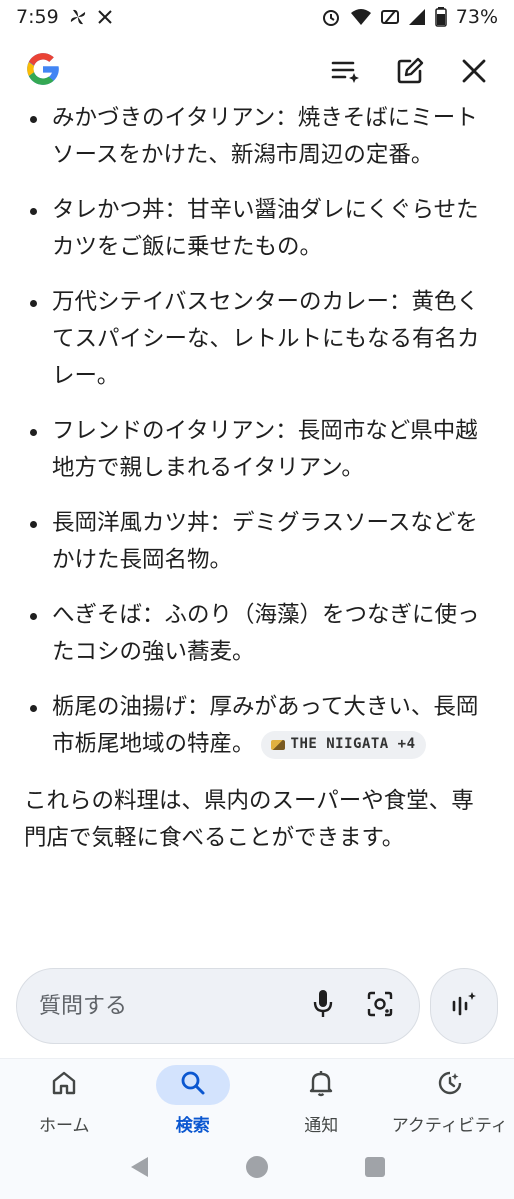 This screenshot has width=514, height=1199. I want to click on home-button, so click(257, 1167).